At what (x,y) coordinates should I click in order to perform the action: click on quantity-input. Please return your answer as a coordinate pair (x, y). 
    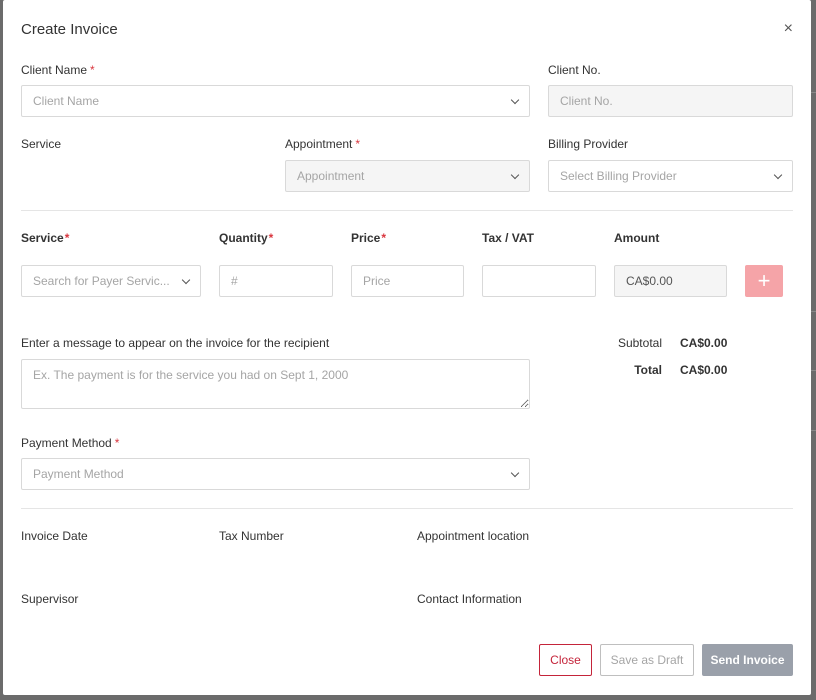
    Looking at the image, I should click on (276, 281).